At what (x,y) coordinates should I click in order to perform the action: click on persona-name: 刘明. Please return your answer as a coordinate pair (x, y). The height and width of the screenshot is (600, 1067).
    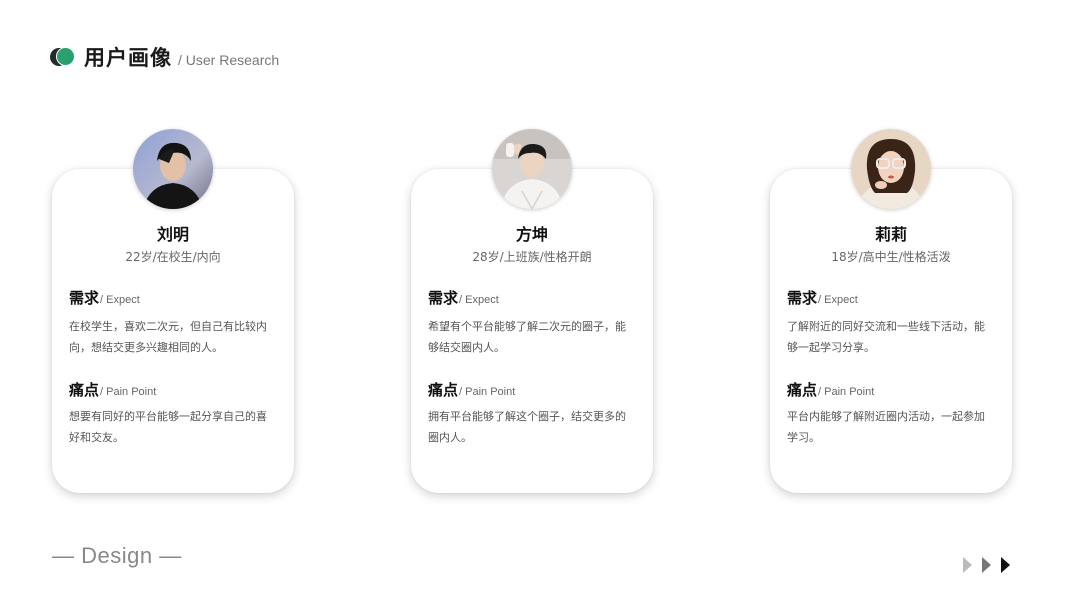
    Looking at the image, I should click on (172, 234).